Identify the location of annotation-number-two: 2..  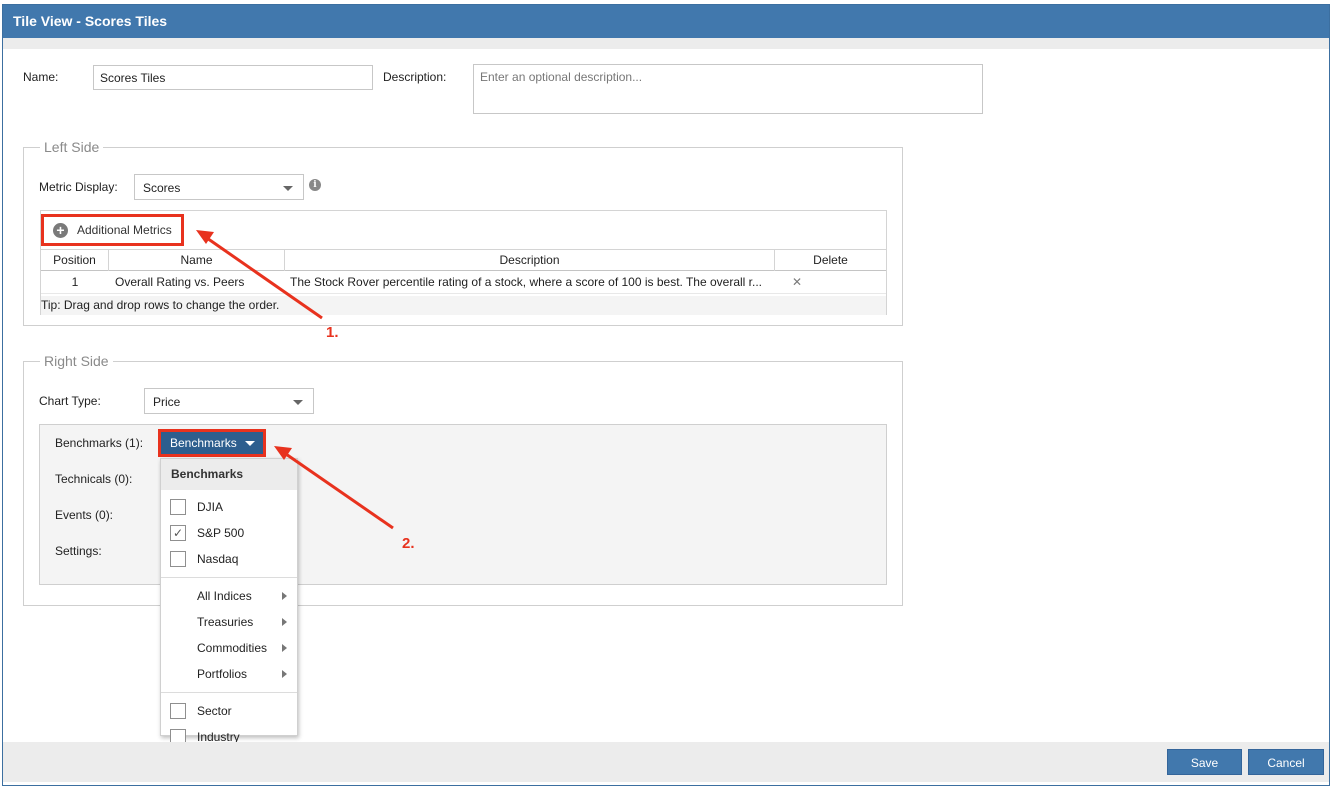
(408, 543).